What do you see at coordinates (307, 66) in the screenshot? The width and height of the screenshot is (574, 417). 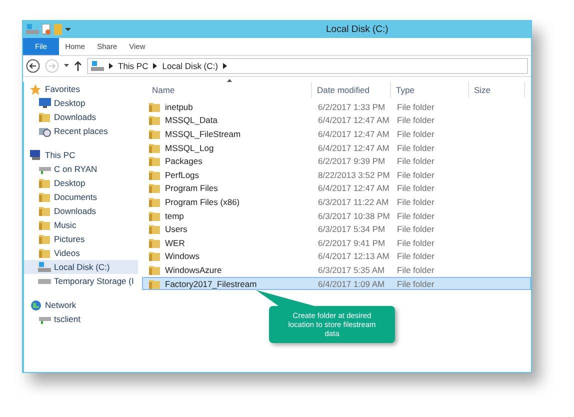 I see `address-bar: This PC Local Disk (C:)` at bounding box center [307, 66].